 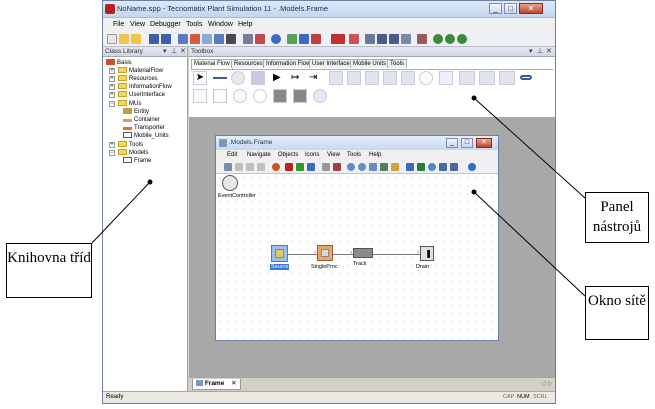 What do you see at coordinates (528, 147) in the screenshot?
I see `arrow-toolbox-panel` at bounding box center [528, 147].